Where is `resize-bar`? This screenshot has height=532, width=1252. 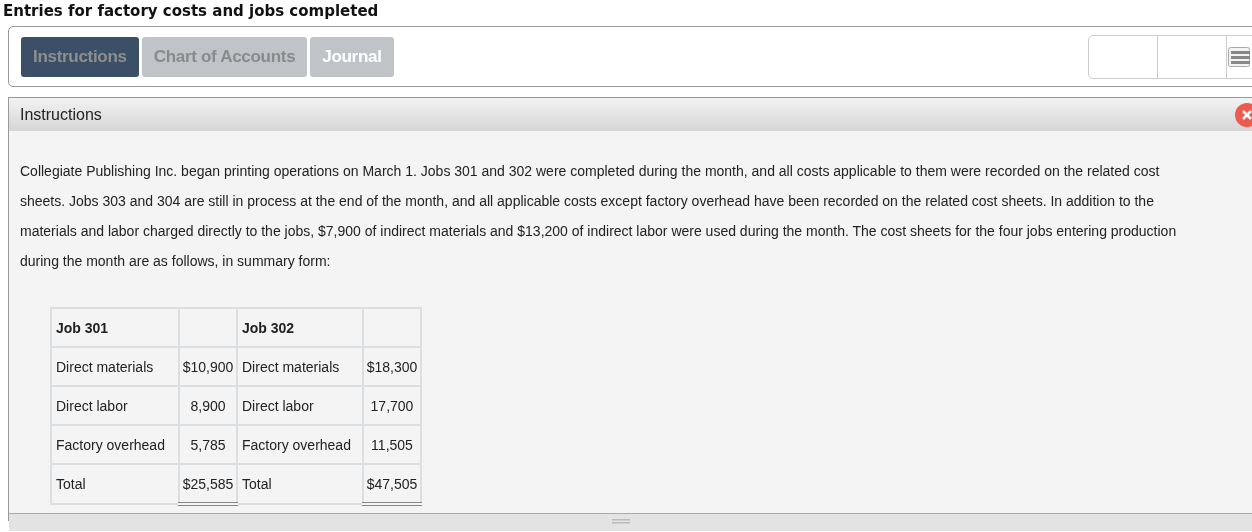
resize-bar is located at coordinates (630, 522).